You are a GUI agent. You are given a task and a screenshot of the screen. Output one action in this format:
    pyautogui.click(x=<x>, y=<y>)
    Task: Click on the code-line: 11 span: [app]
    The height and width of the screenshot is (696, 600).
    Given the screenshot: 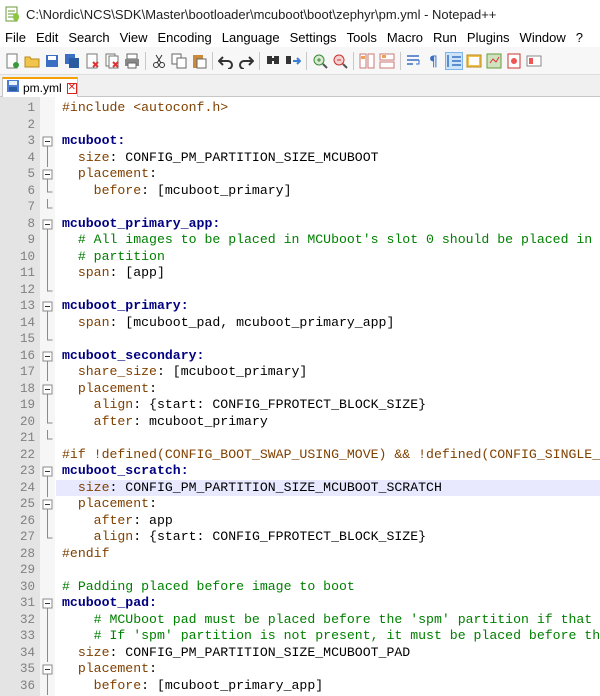 What is the action you would take?
    pyautogui.click(x=300, y=273)
    